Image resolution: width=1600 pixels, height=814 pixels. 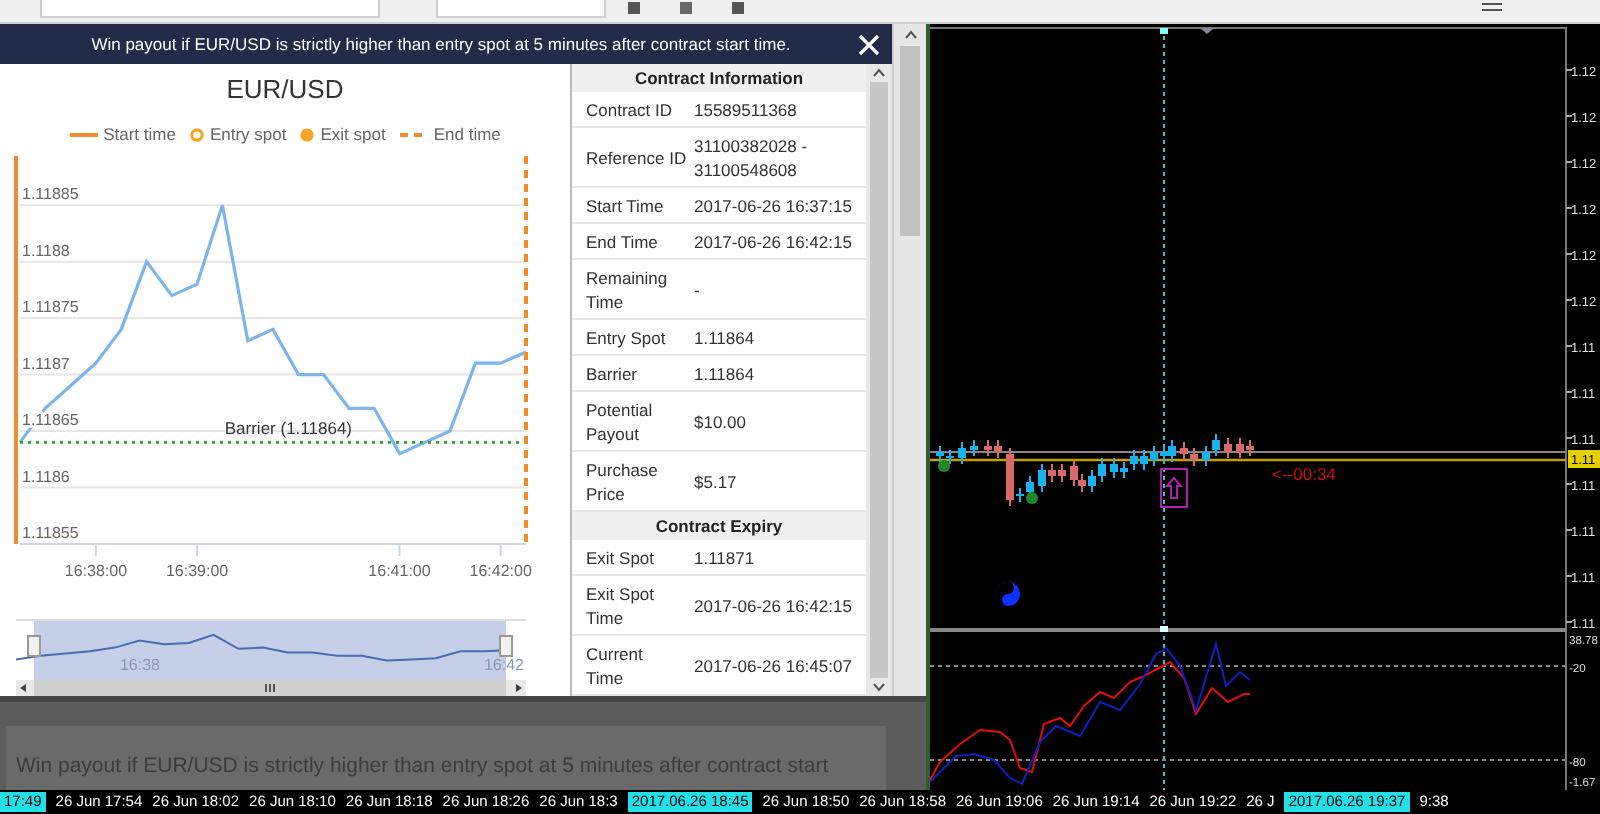 What do you see at coordinates (1492, 8) in the screenshot?
I see `menu-icon` at bounding box center [1492, 8].